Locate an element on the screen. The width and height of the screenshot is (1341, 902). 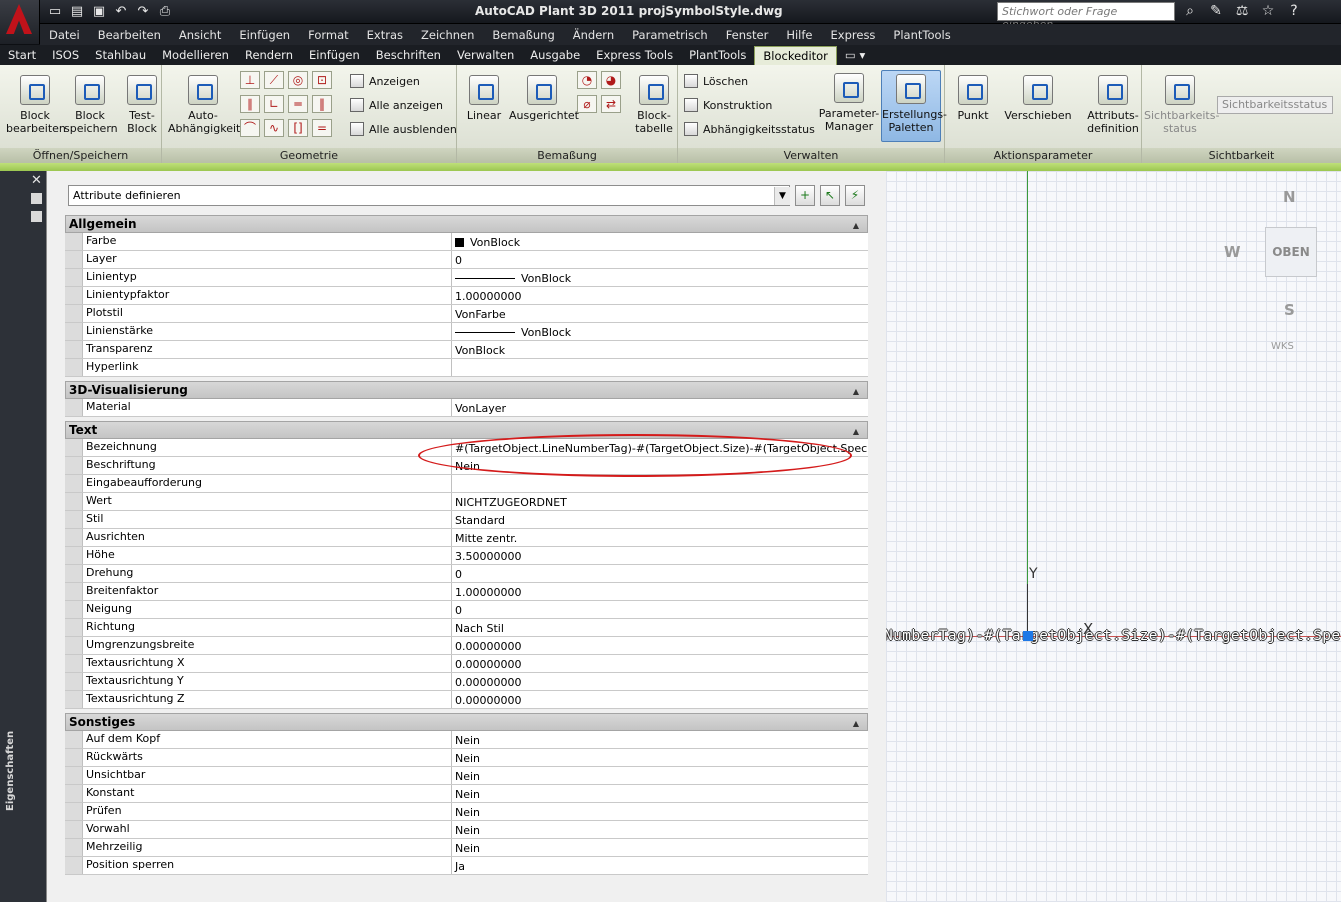
parallel-icon: ∥ is located at coordinates (250, 104).